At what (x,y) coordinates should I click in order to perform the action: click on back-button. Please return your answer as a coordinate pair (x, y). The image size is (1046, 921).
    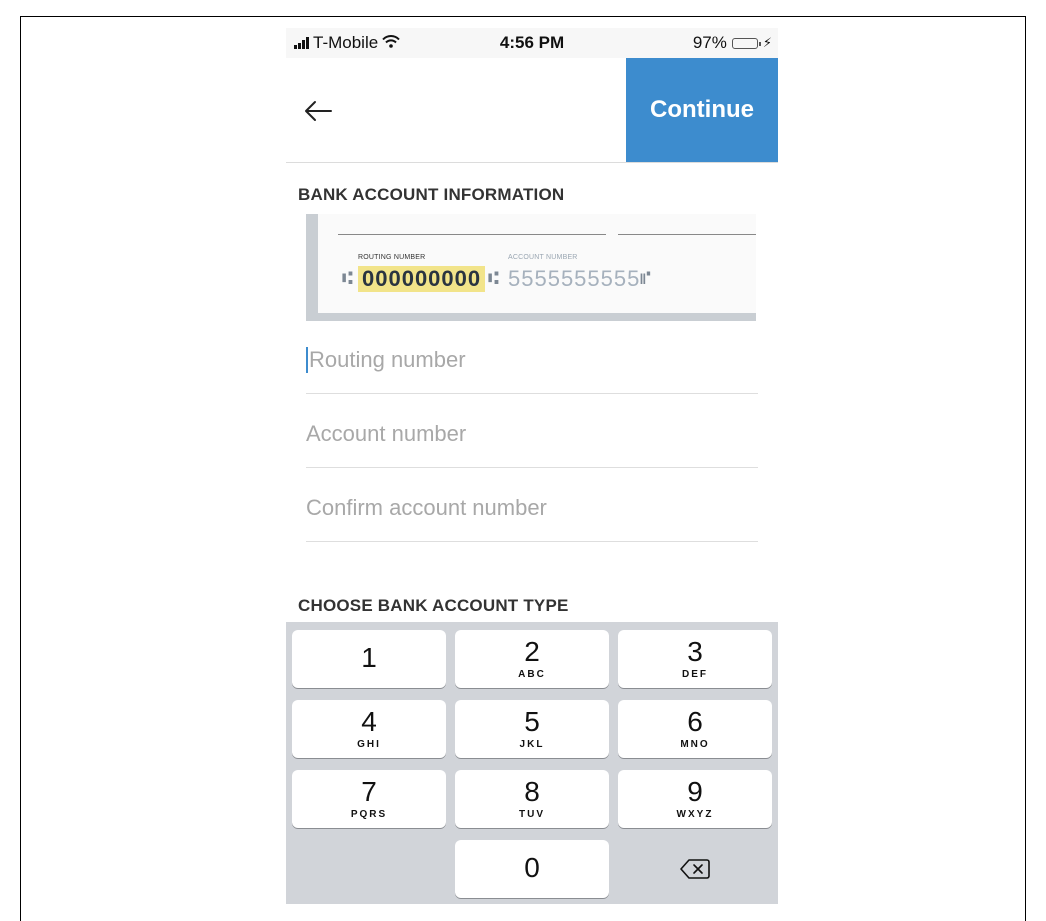
    Looking at the image, I should click on (318, 111).